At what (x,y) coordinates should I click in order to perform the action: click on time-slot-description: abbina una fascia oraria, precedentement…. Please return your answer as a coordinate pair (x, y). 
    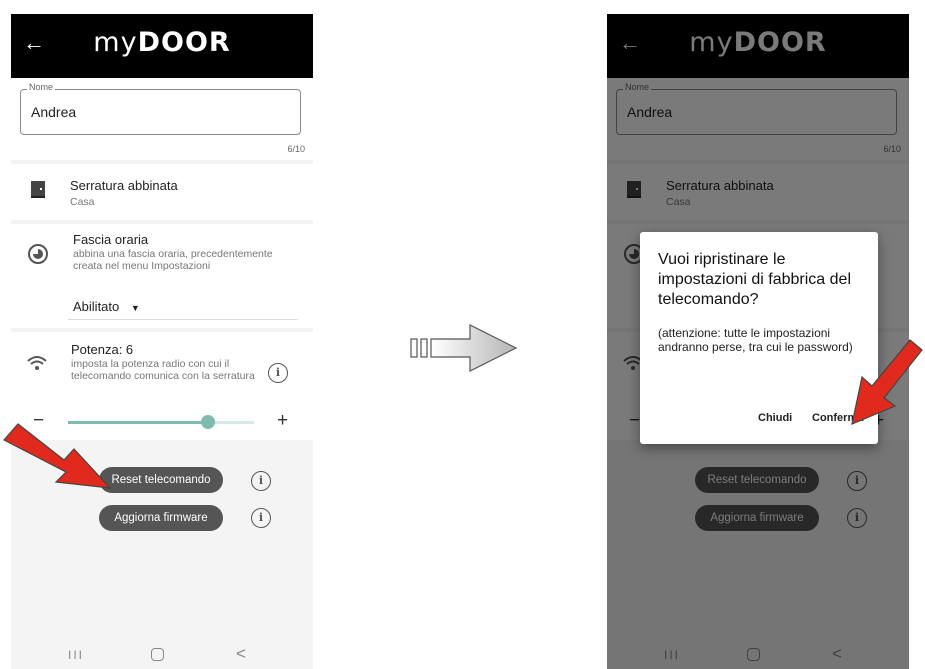
    Looking at the image, I should click on (173, 260).